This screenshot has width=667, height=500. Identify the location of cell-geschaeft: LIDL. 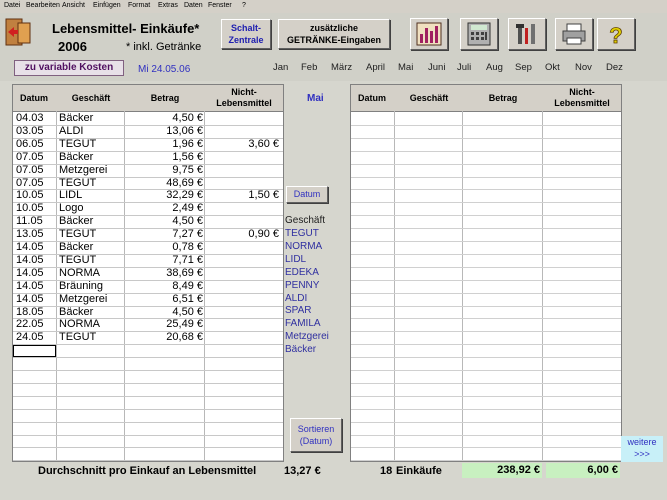
(71, 195).